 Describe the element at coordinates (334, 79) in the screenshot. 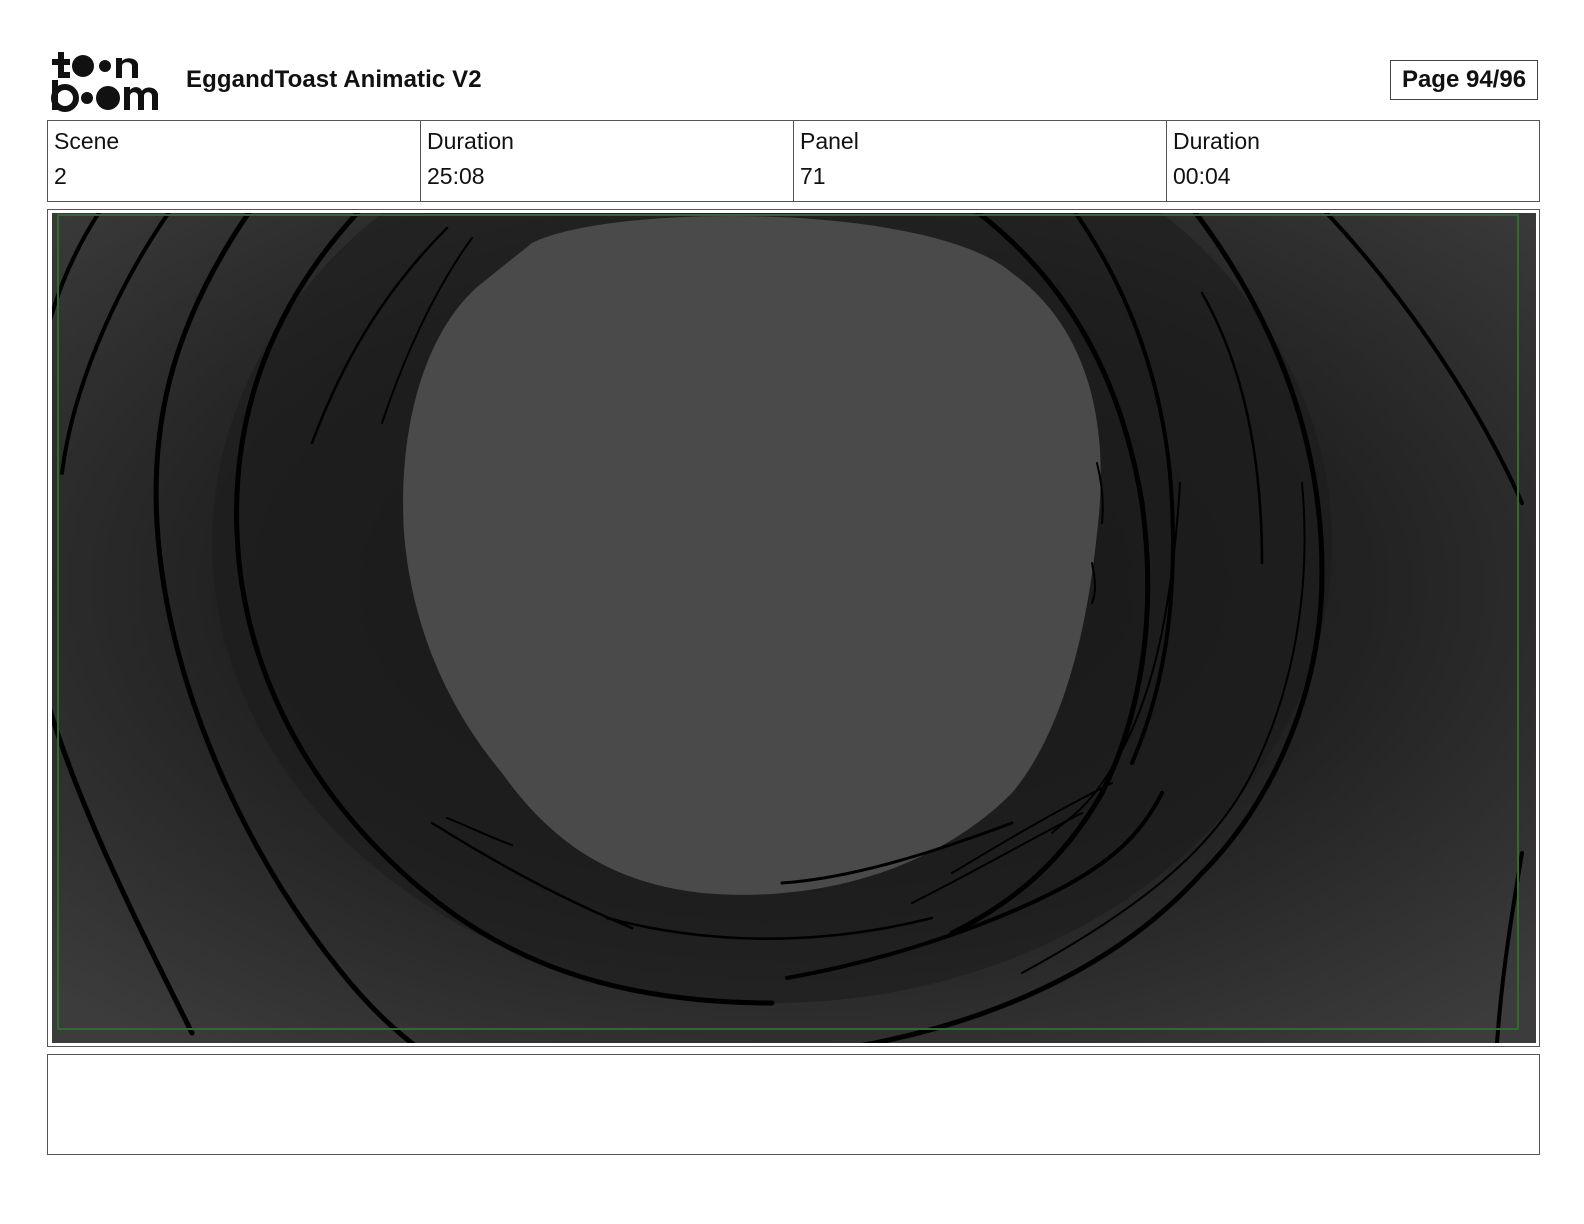

I see `document-title: EggandToast Animatic V2` at that location.